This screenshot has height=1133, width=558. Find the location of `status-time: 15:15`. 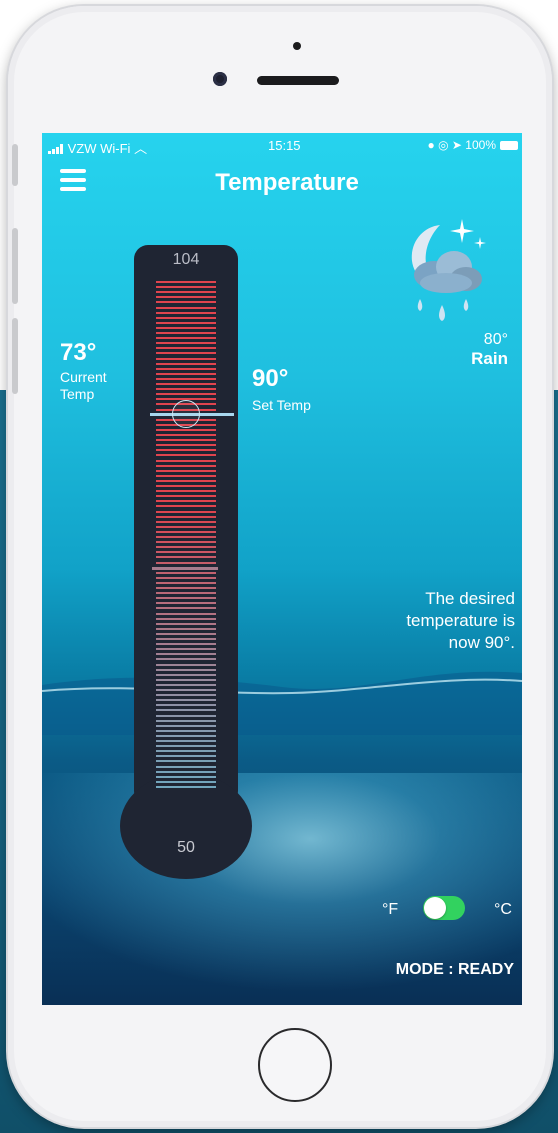

status-time: 15:15 is located at coordinates (284, 145).